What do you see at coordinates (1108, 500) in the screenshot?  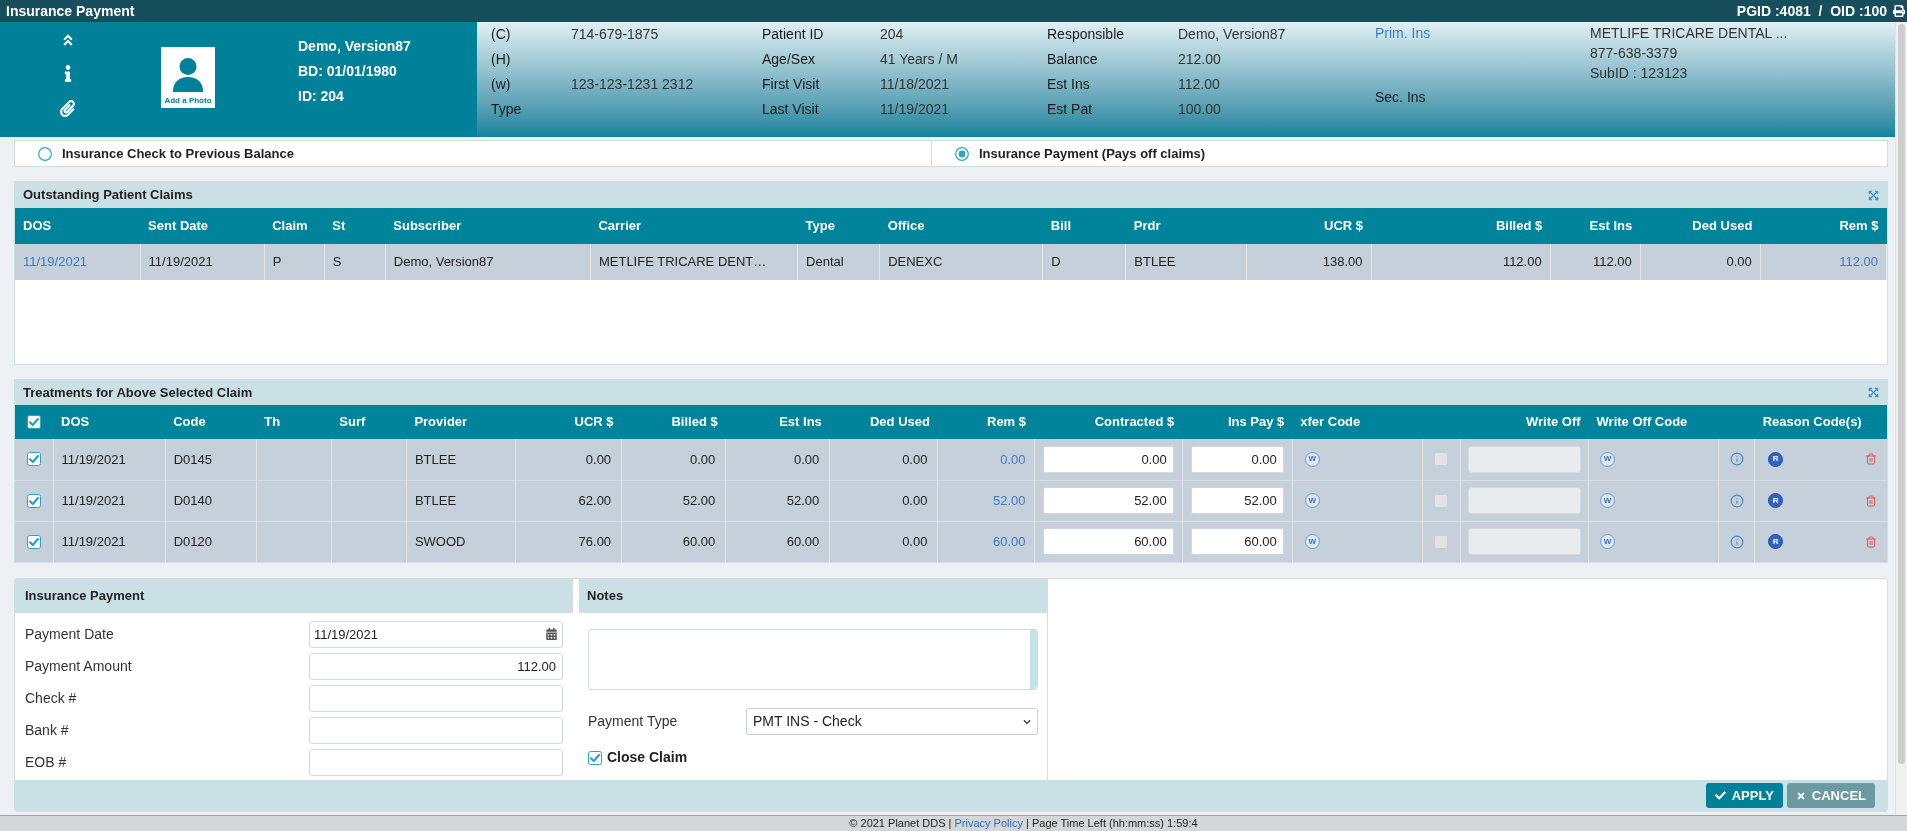 I see `contracted-input: 52.00` at bounding box center [1108, 500].